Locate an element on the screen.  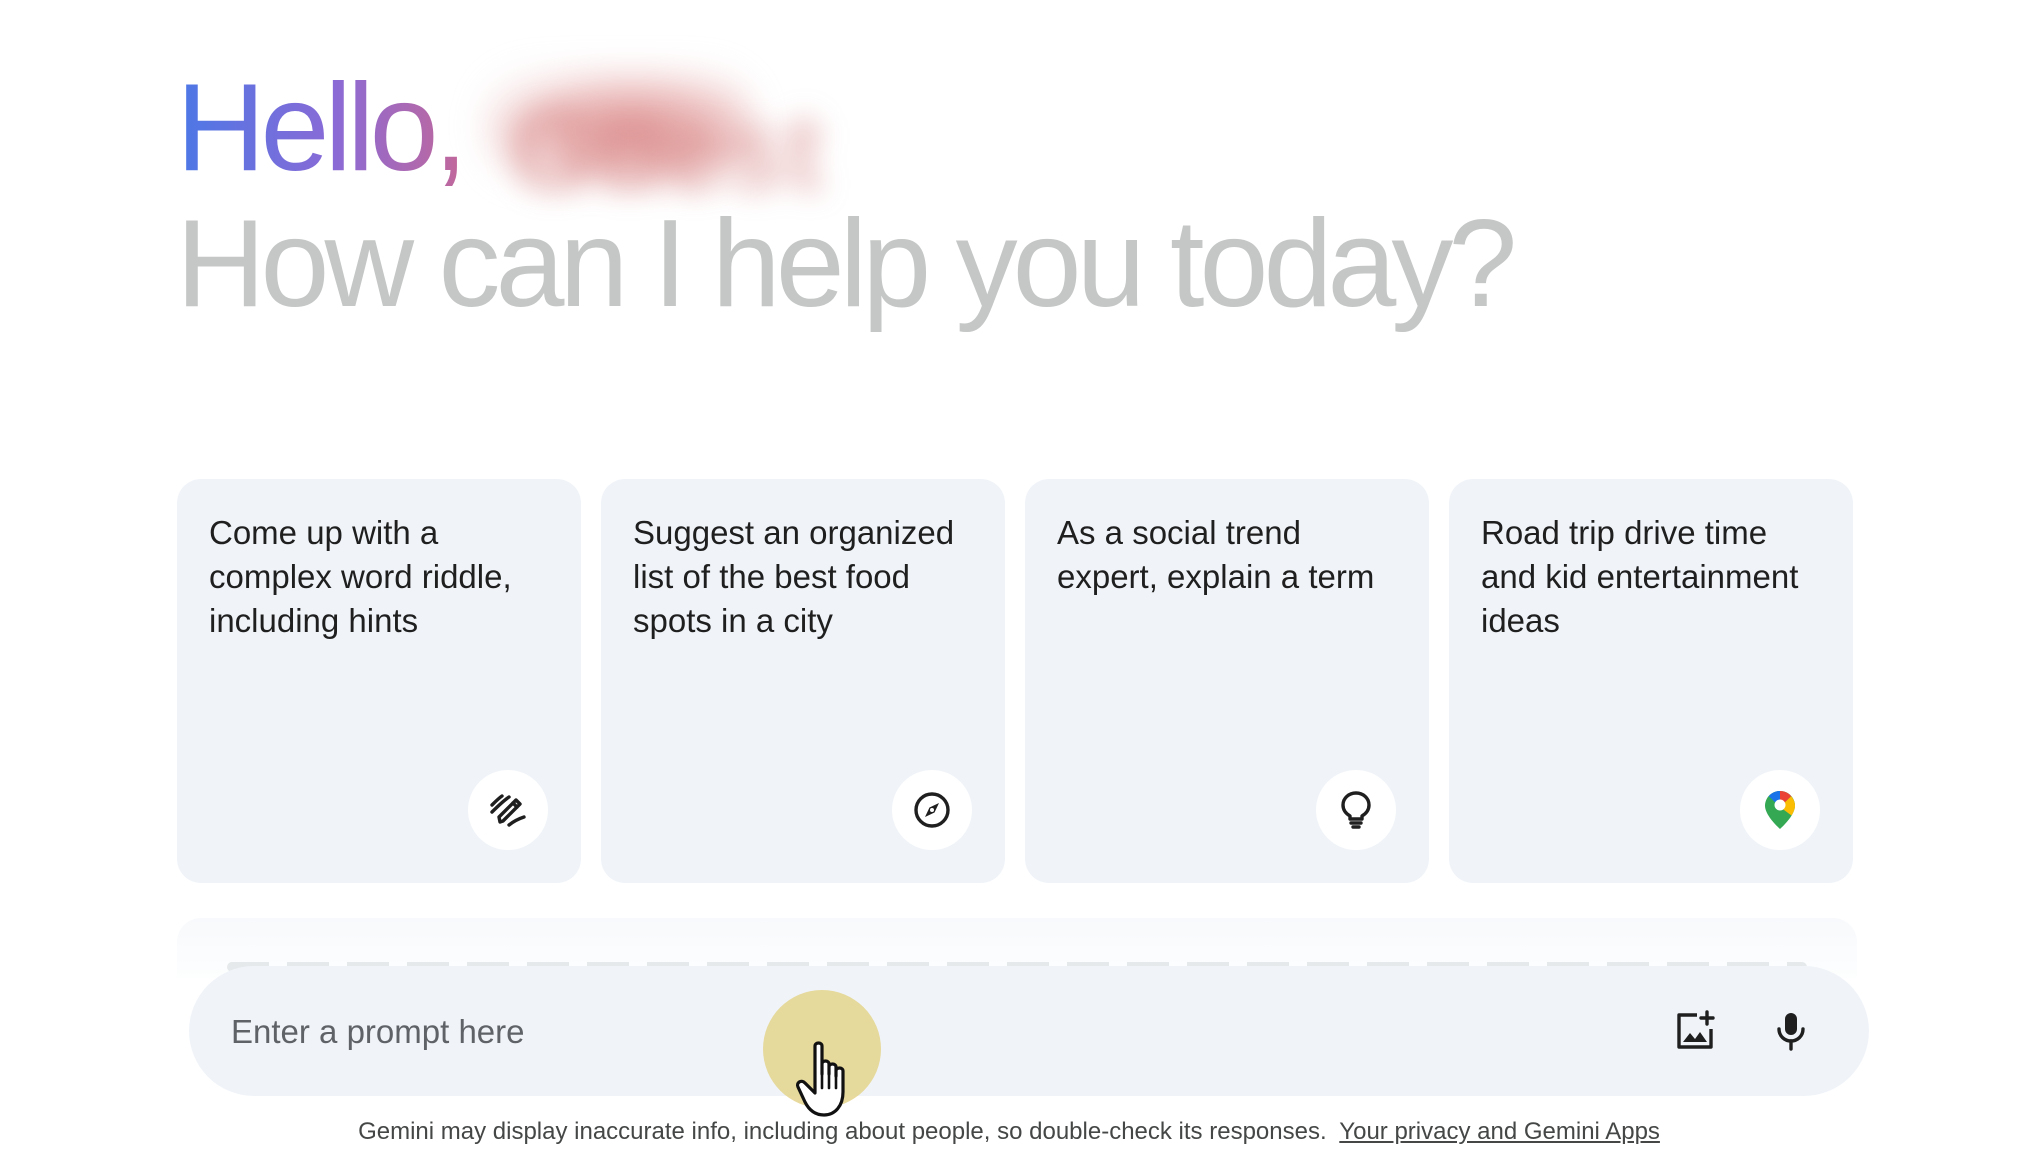
suggestion-card-social-trend: As a social trend expert, explain a term is located at coordinates (1227, 681).